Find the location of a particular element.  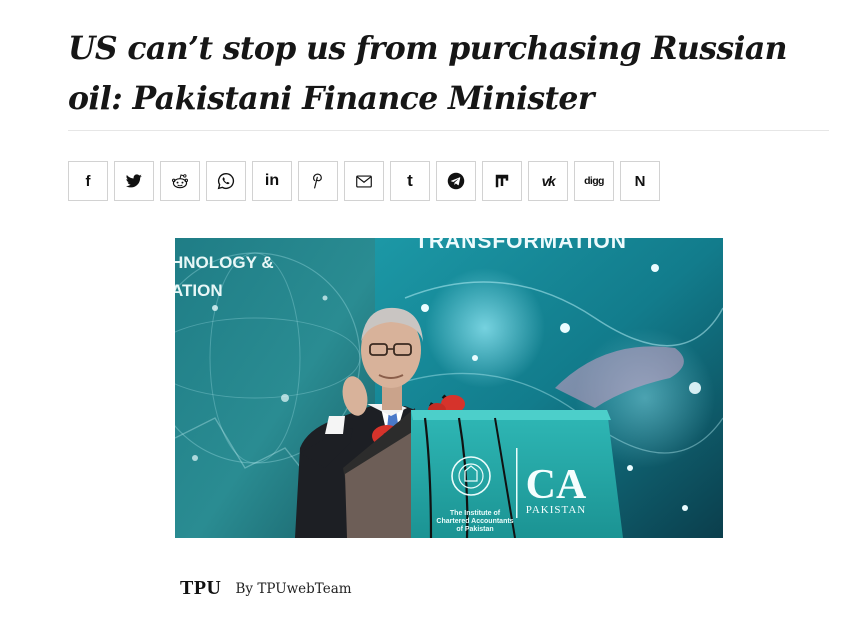

author-link: TPUwebTeam is located at coordinates (304, 589).